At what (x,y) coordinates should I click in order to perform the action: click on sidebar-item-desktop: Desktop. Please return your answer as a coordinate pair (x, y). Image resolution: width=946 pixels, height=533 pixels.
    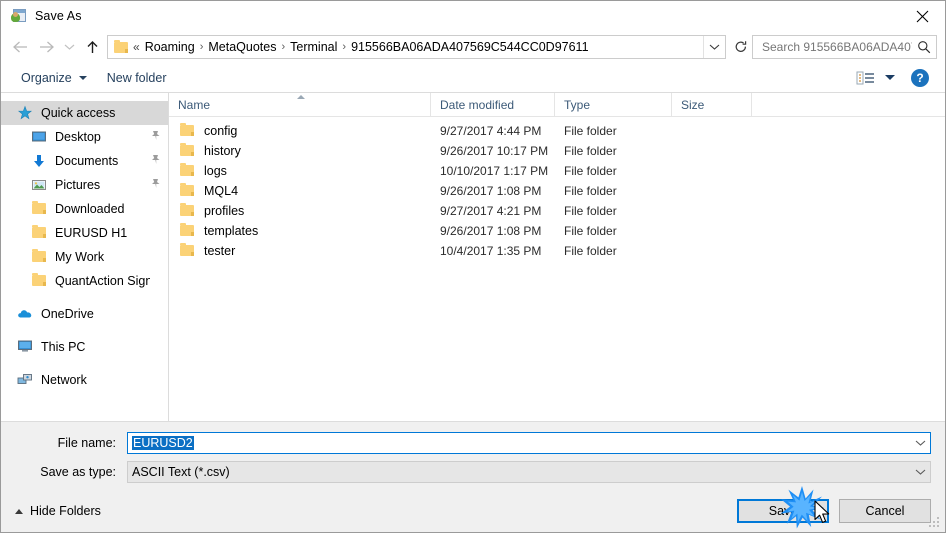
    Looking at the image, I should click on (84, 137).